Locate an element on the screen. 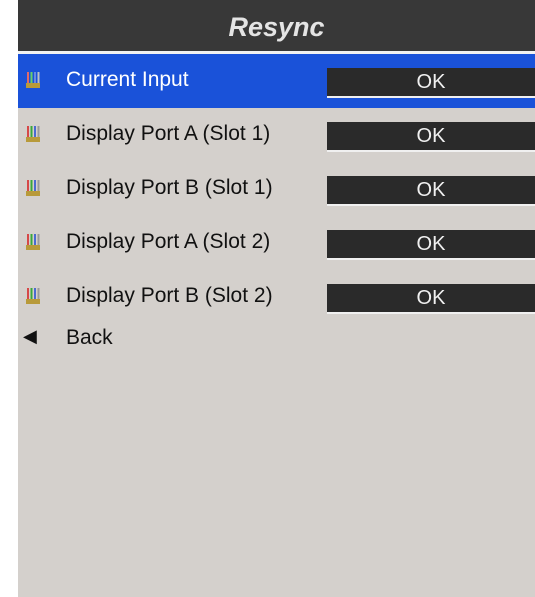 The height and width of the screenshot is (597, 535). menu-row-current-input: Current Input OK is located at coordinates (276, 81).